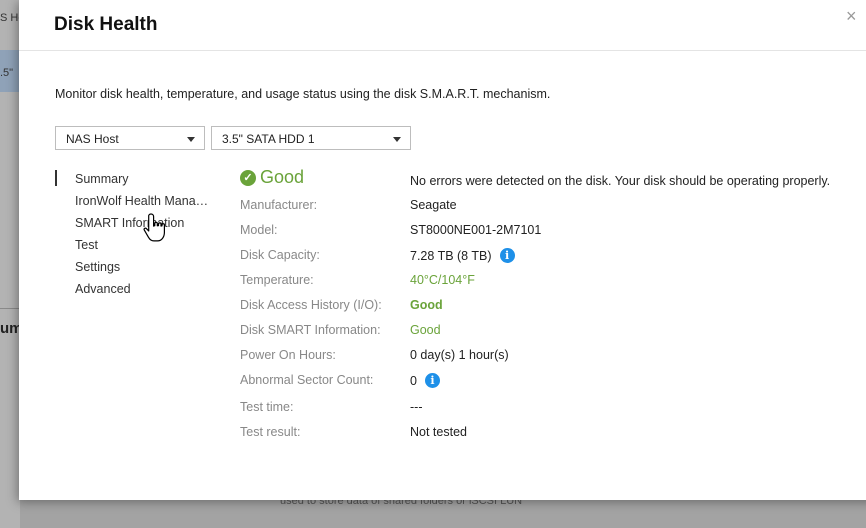  Describe the element at coordinates (133, 269) in the screenshot. I see `nav-item-settings: Settings` at that location.